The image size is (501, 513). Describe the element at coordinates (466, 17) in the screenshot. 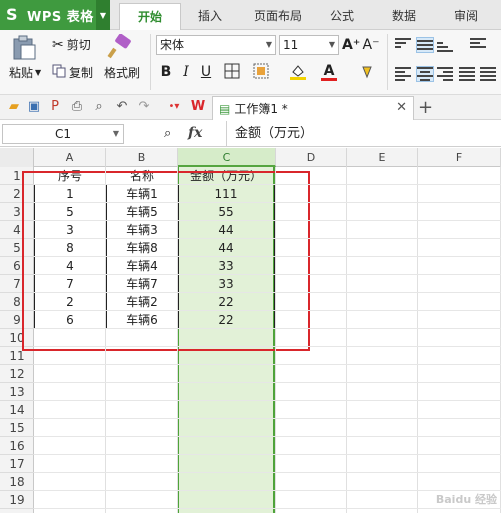

I see `tab-review: 审阅` at that location.